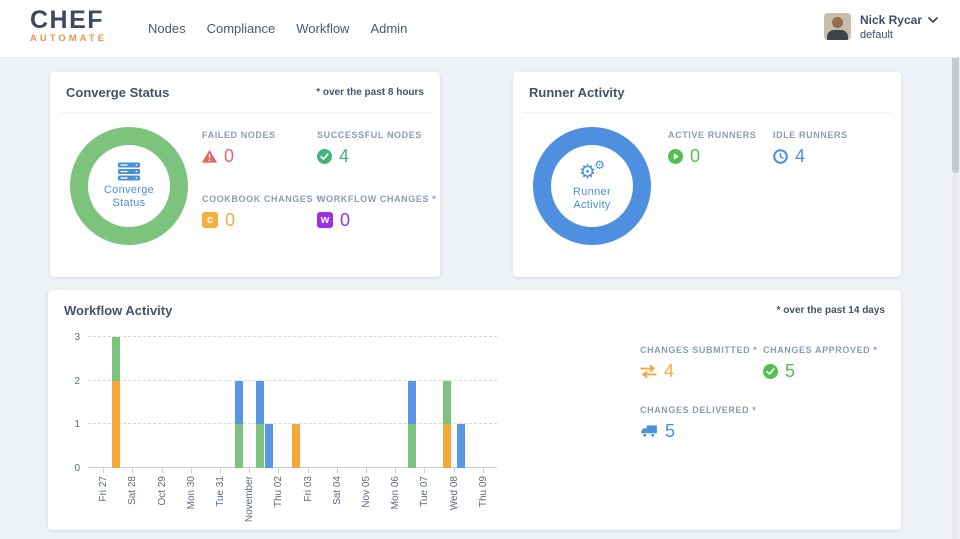  What do you see at coordinates (712, 135) in the screenshot?
I see `stat-label: ACTIVE RUNNERS` at bounding box center [712, 135].